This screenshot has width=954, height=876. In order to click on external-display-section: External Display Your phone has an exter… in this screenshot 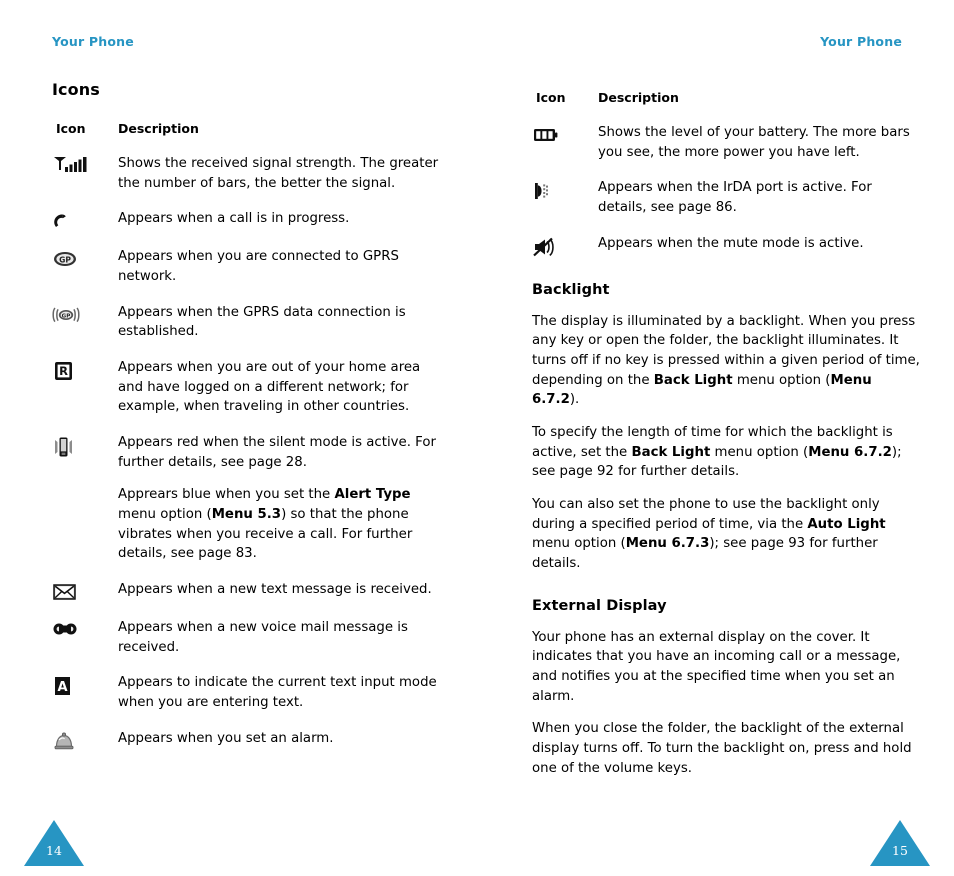, I will do `click(727, 688)`.